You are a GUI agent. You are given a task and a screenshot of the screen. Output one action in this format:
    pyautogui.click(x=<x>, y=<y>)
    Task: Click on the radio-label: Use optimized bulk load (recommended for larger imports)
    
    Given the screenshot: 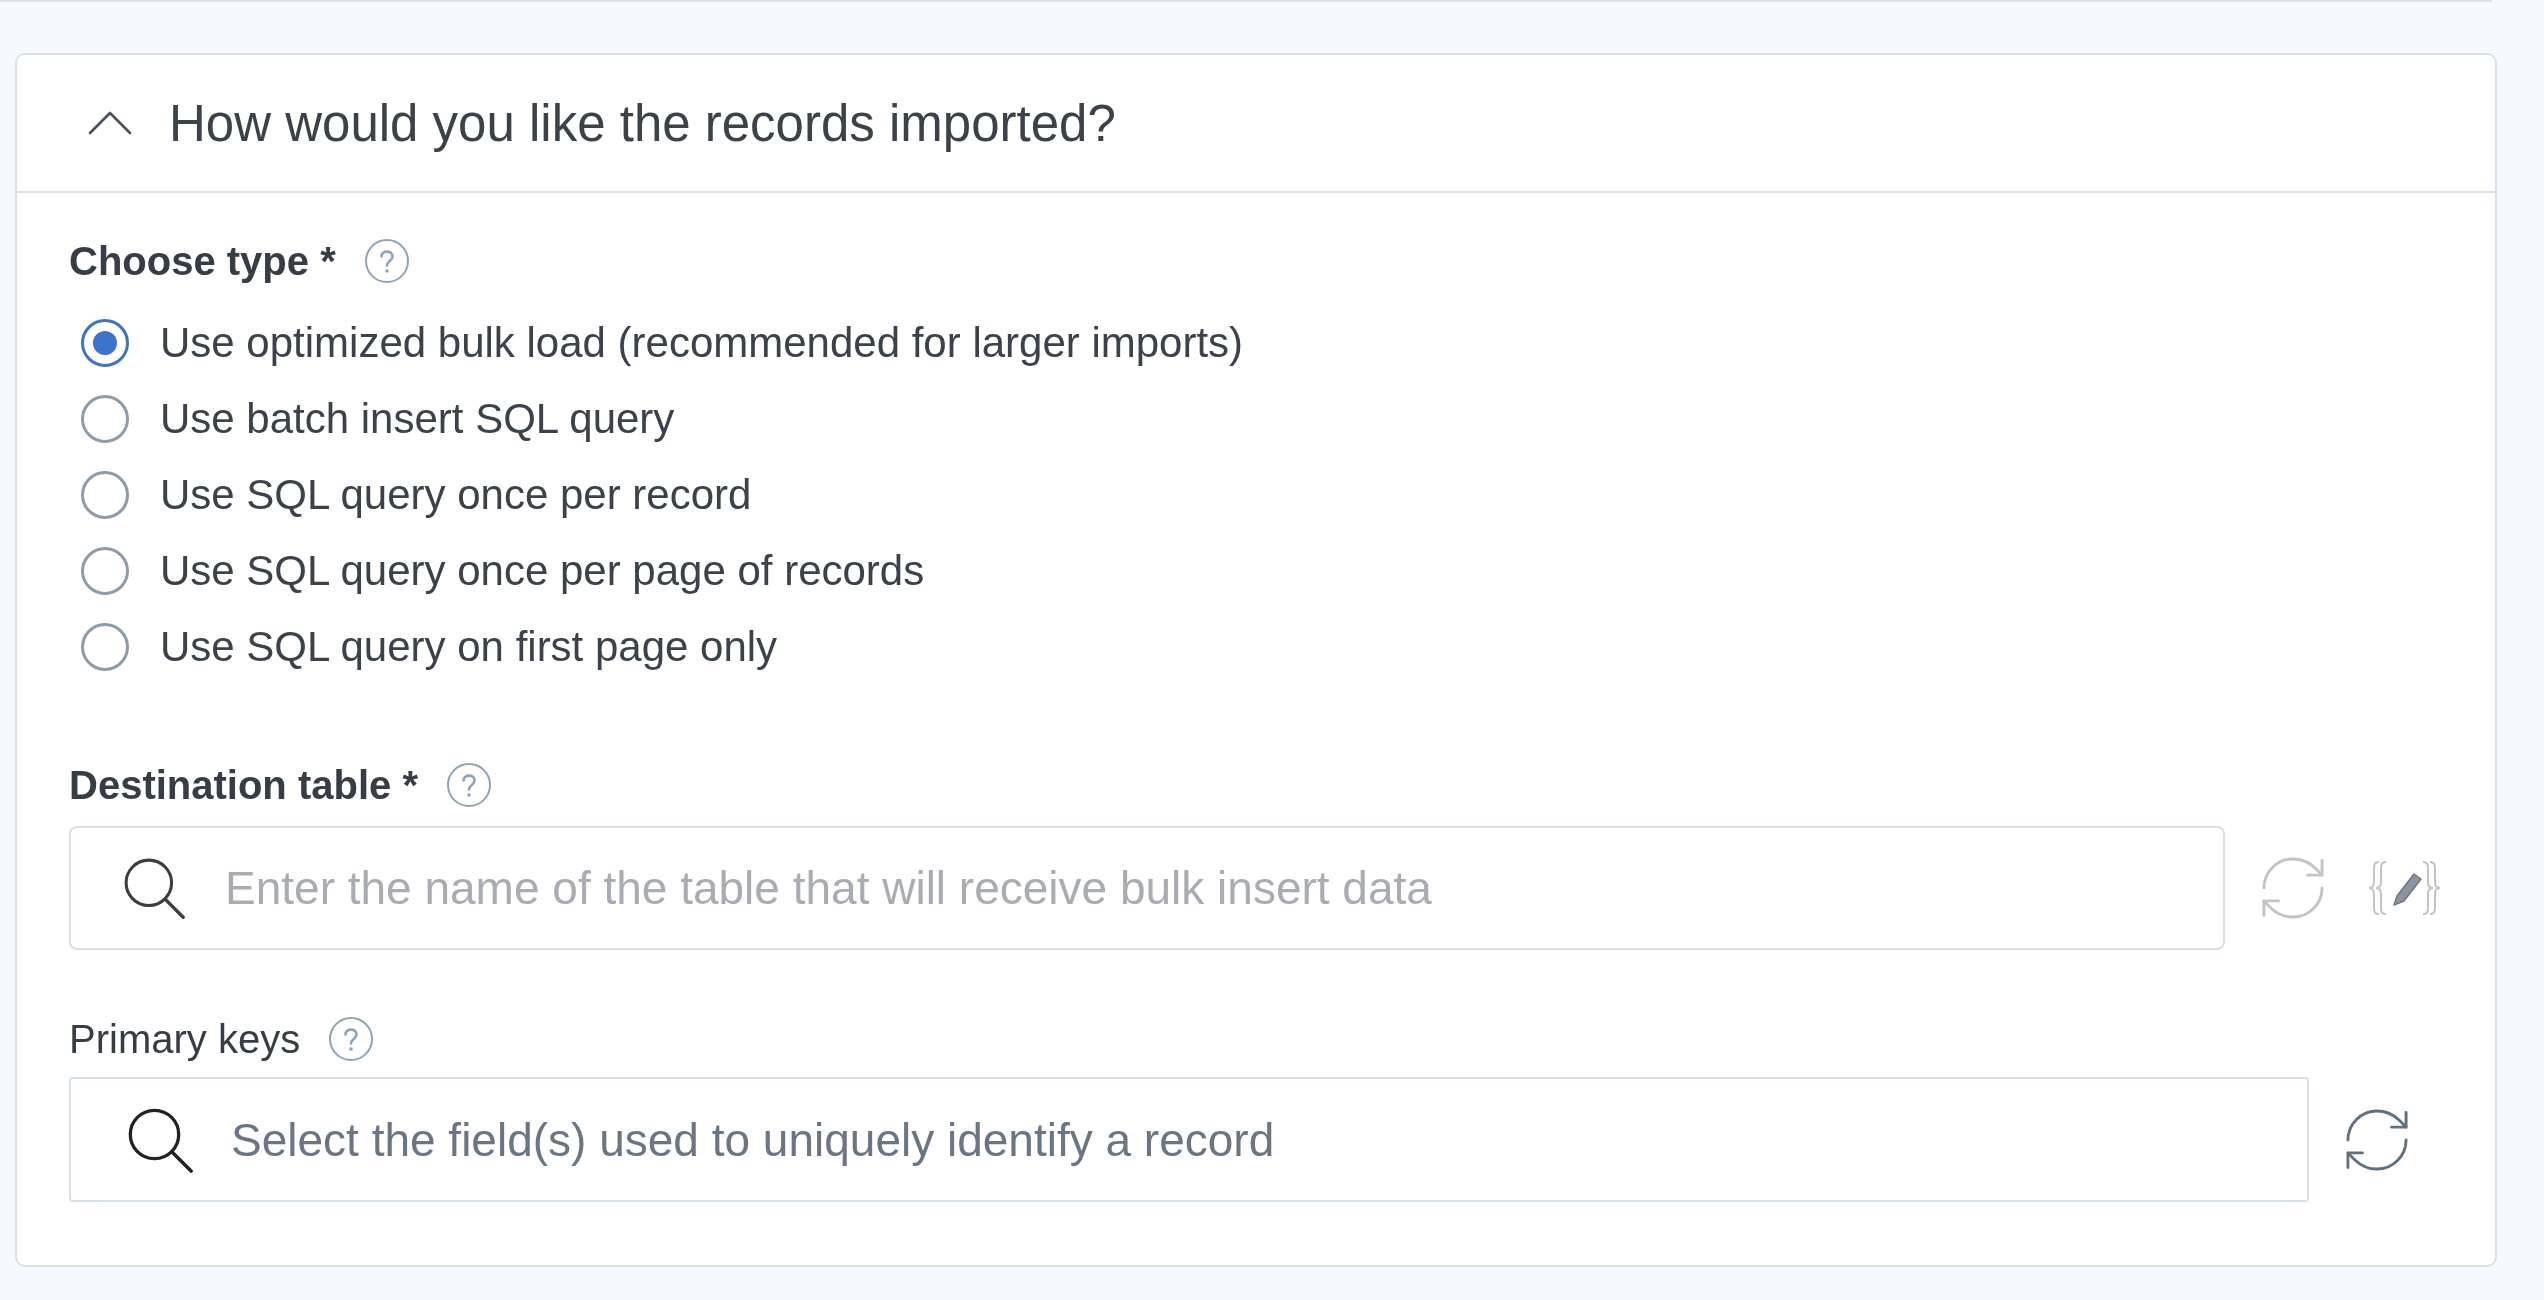 What is the action you would take?
    pyautogui.click(x=702, y=343)
    